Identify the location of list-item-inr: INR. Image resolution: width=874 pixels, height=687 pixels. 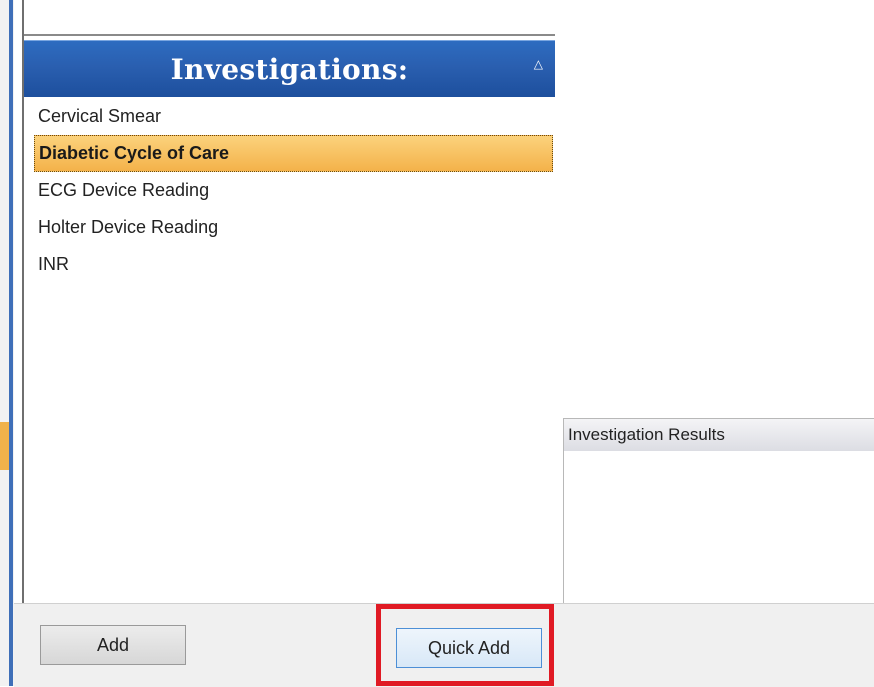
(293, 264).